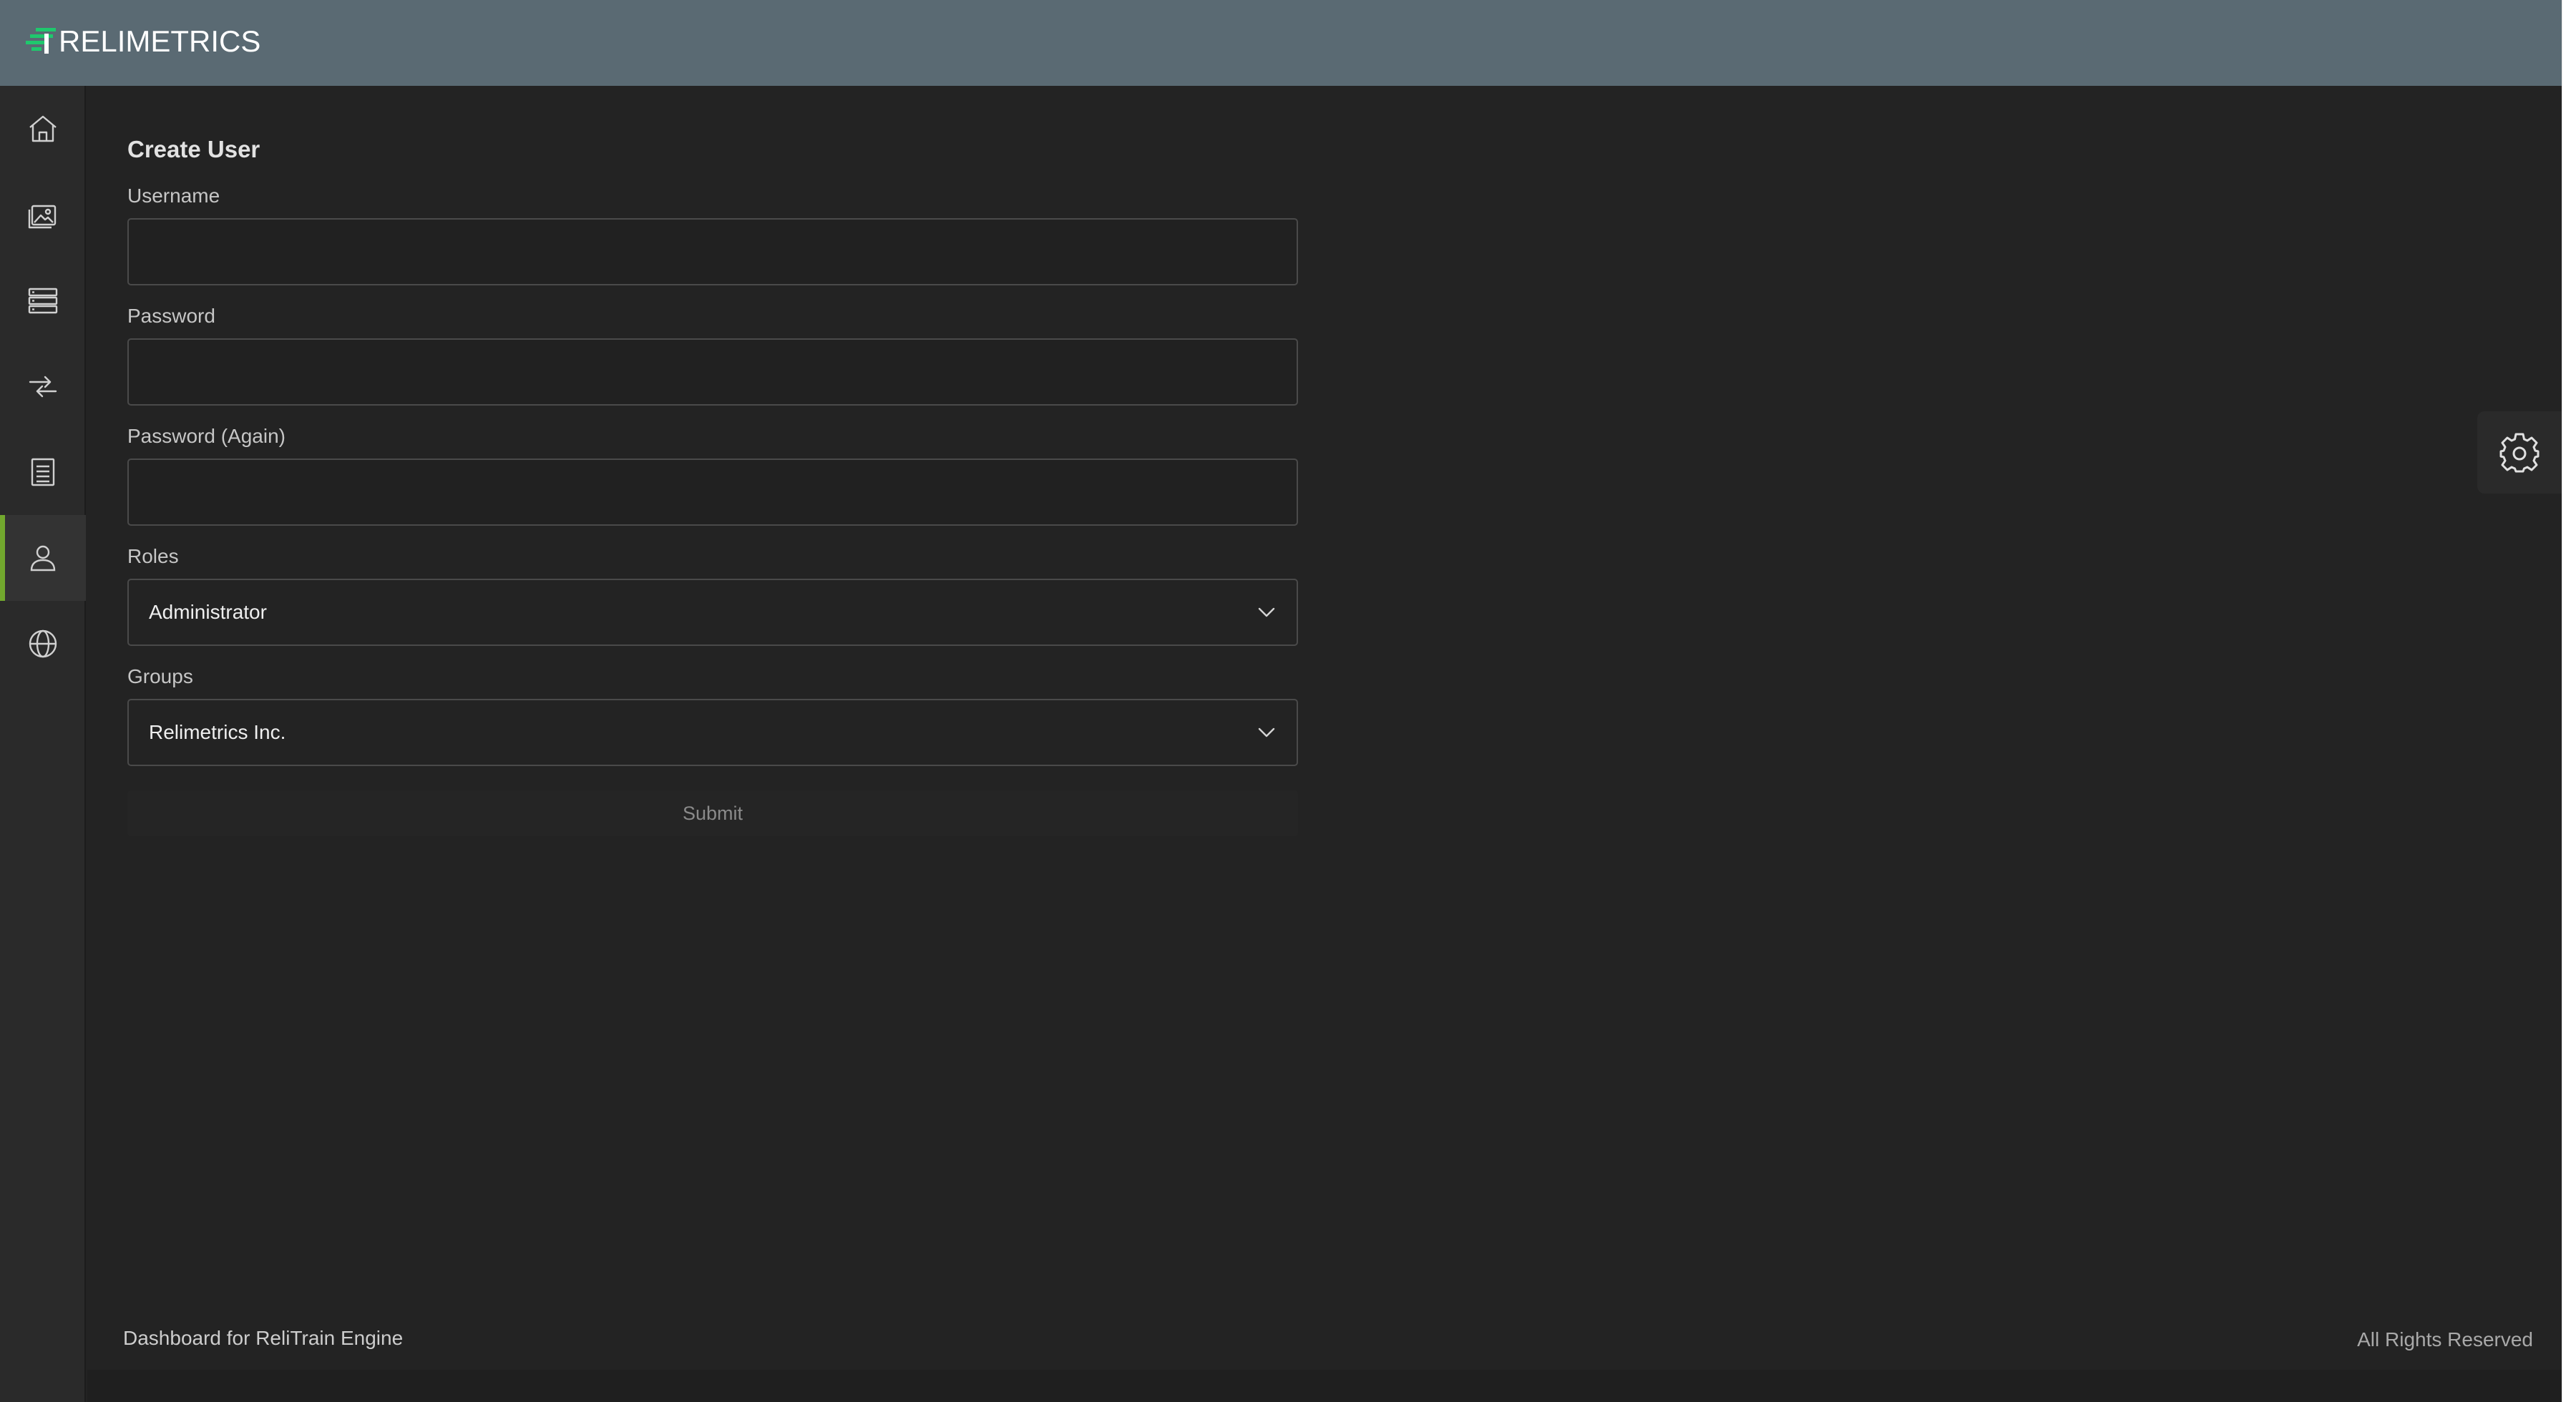 The width and height of the screenshot is (2576, 1402). I want to click on gear-icon, so click(2519, 452).